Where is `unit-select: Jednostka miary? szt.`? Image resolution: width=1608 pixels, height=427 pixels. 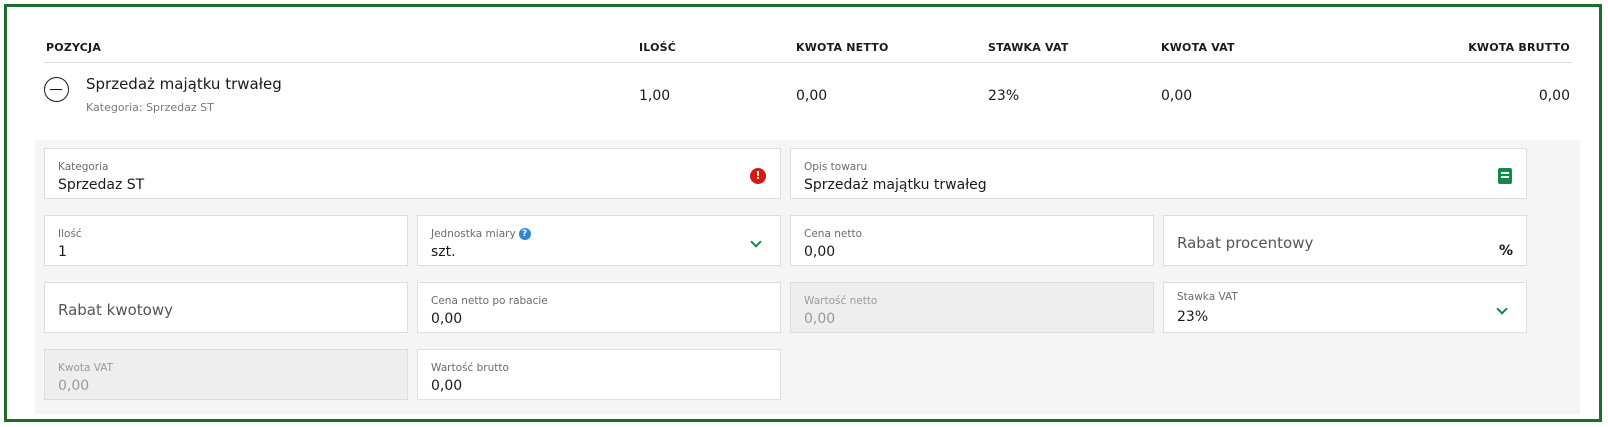 unit-select: Jednostka miary? szt. is located at coordinates (599, 240).